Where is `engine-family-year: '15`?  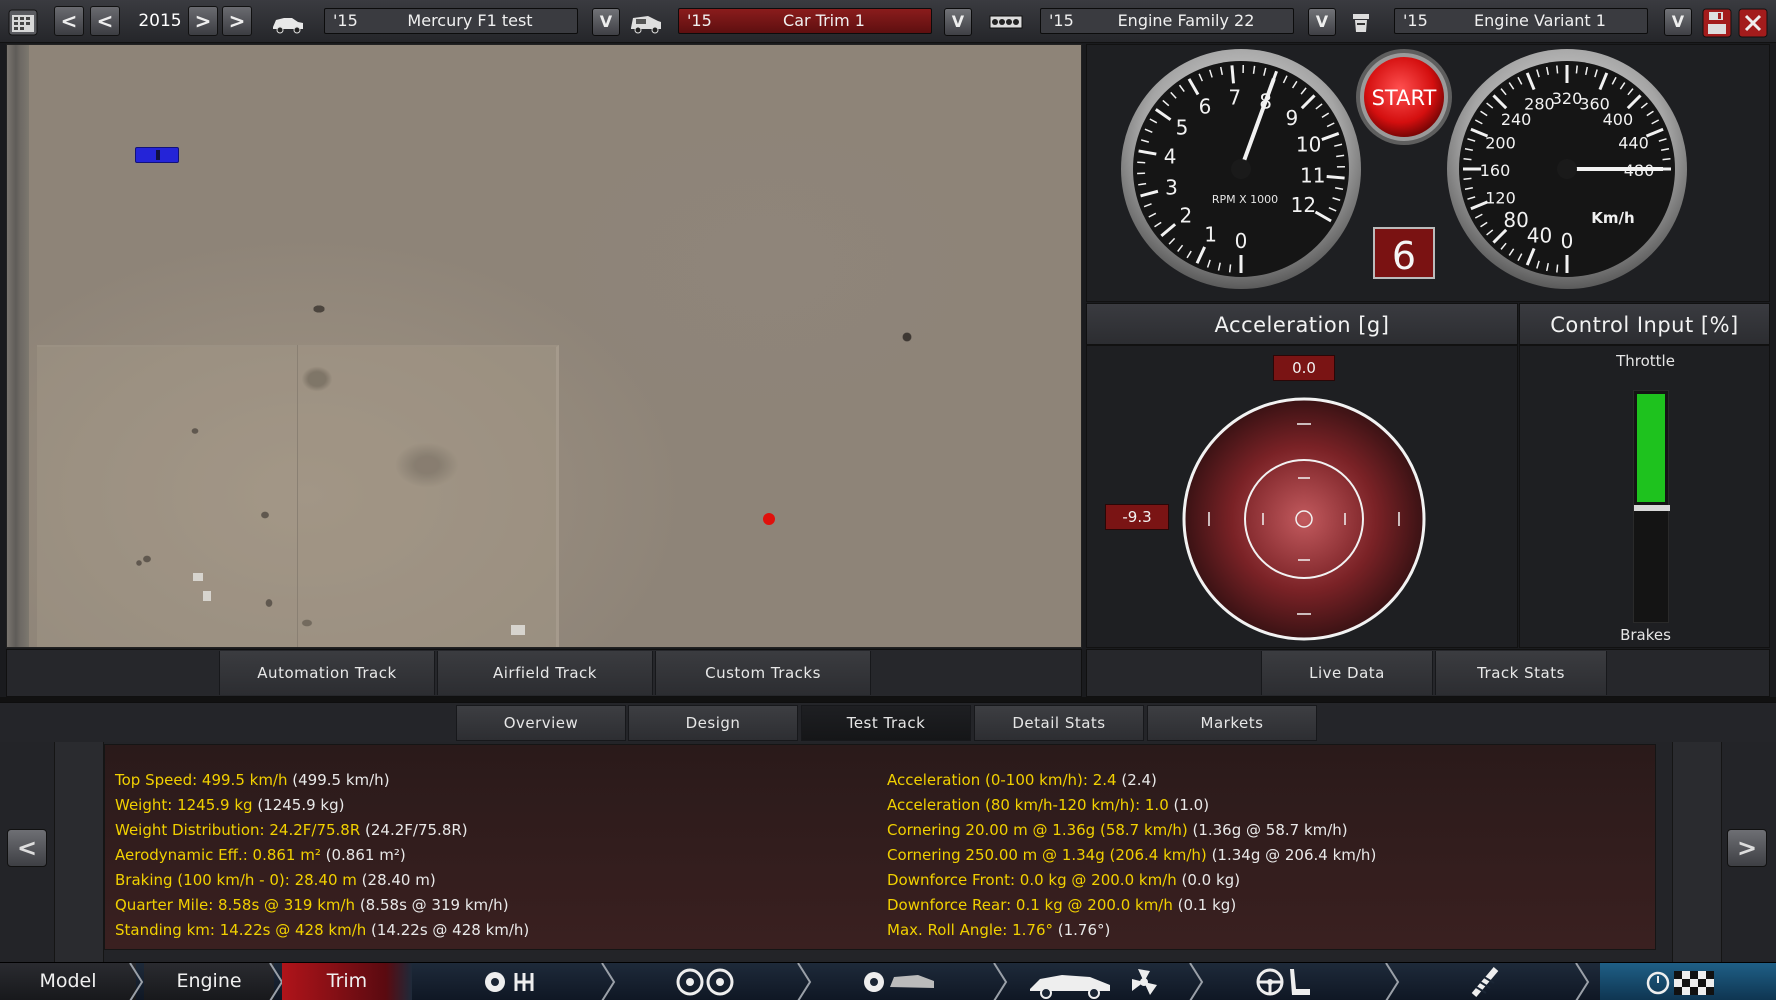
engine-family-year: '15 is located at coordinates (1061, 20).